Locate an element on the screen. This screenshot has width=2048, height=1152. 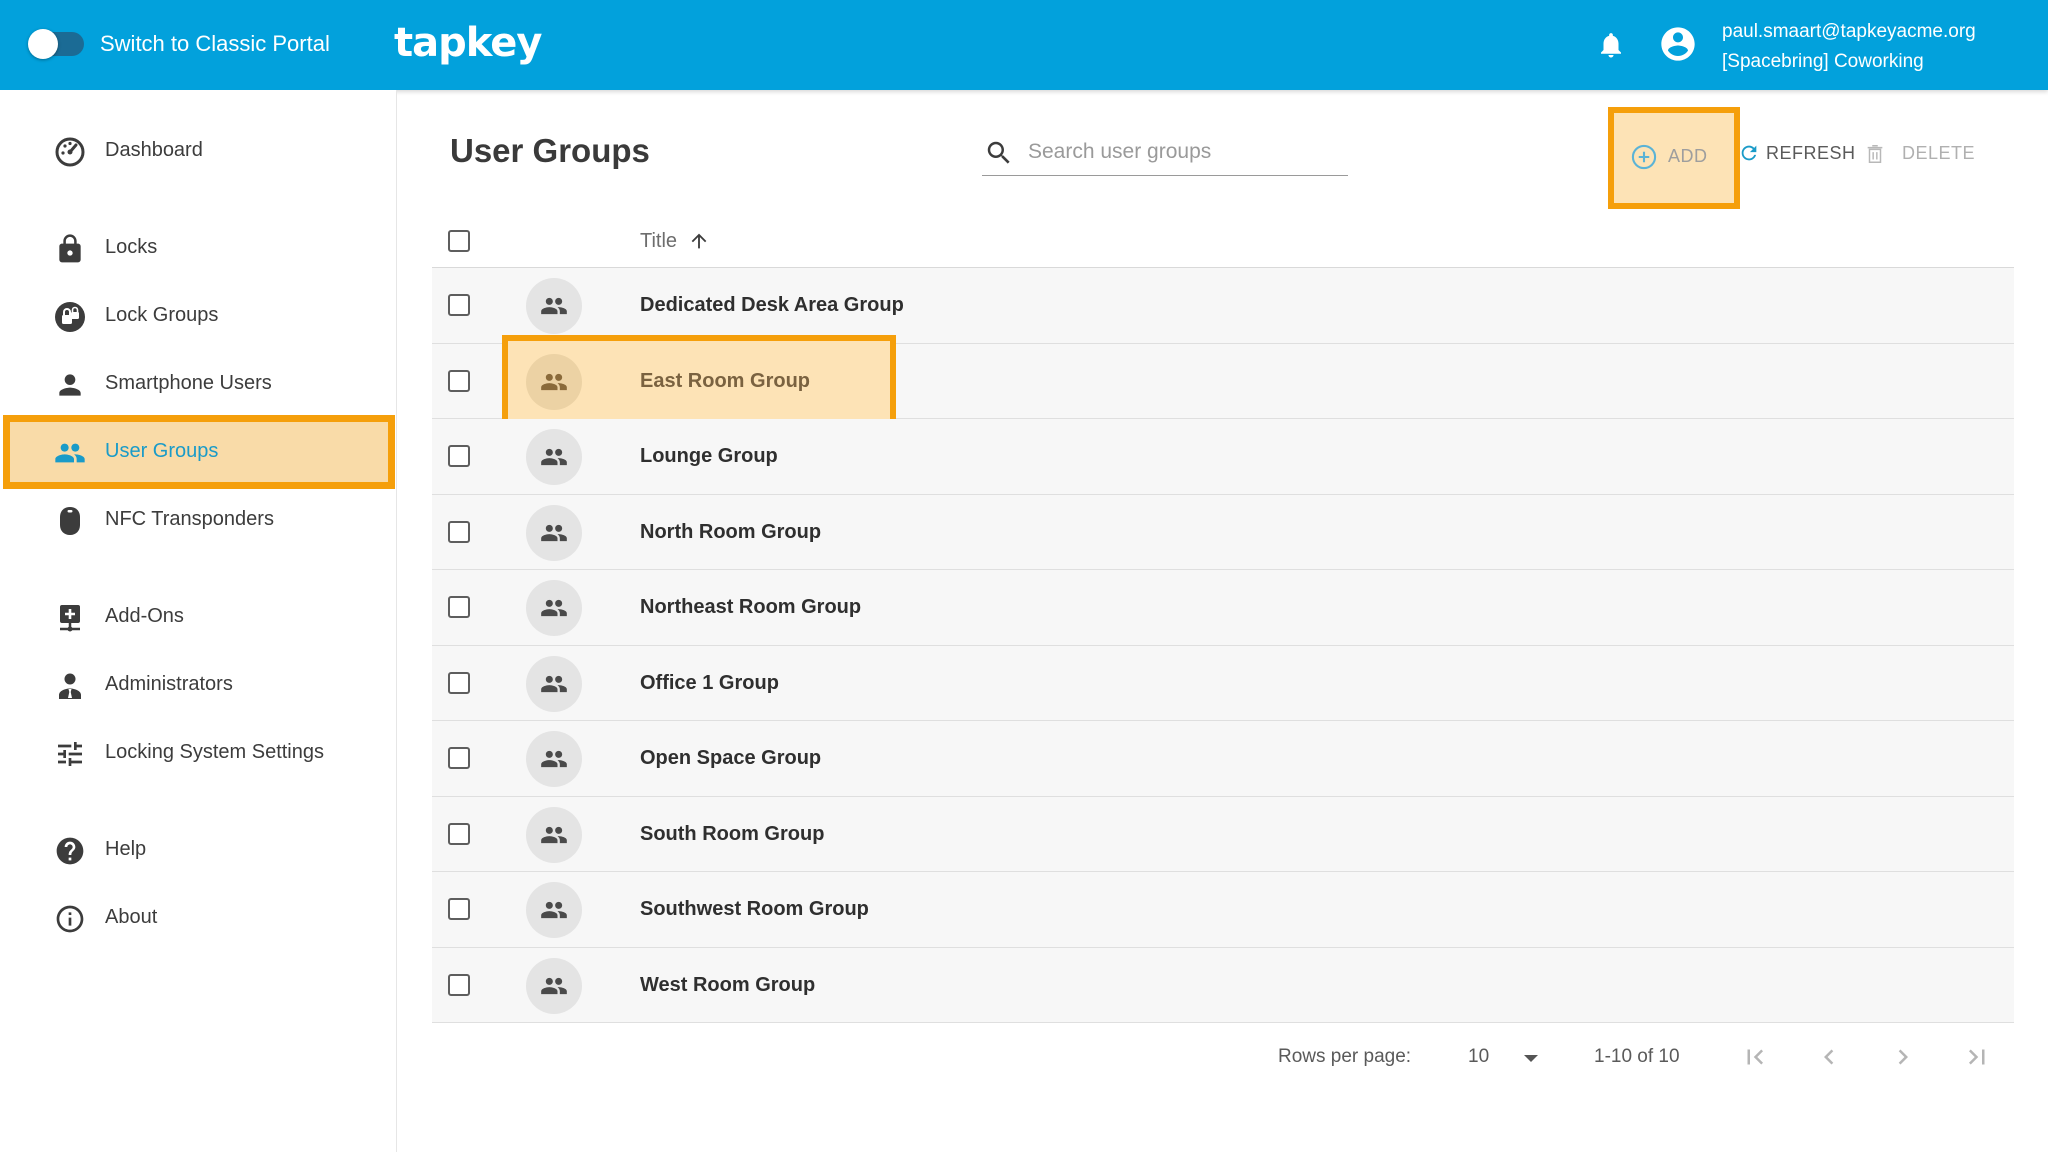
info-icon is located at coordinates (70, 919).